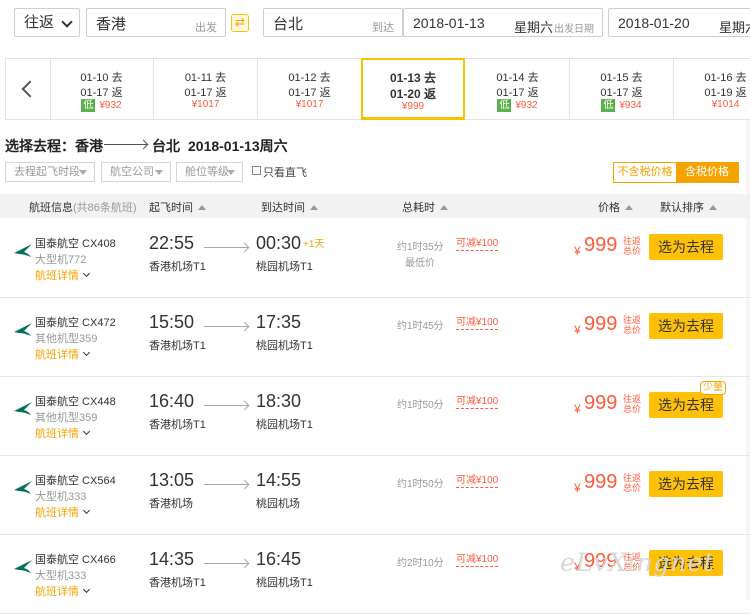  I want to click on lowest-price-tag: 最低价, so click(420, 263).